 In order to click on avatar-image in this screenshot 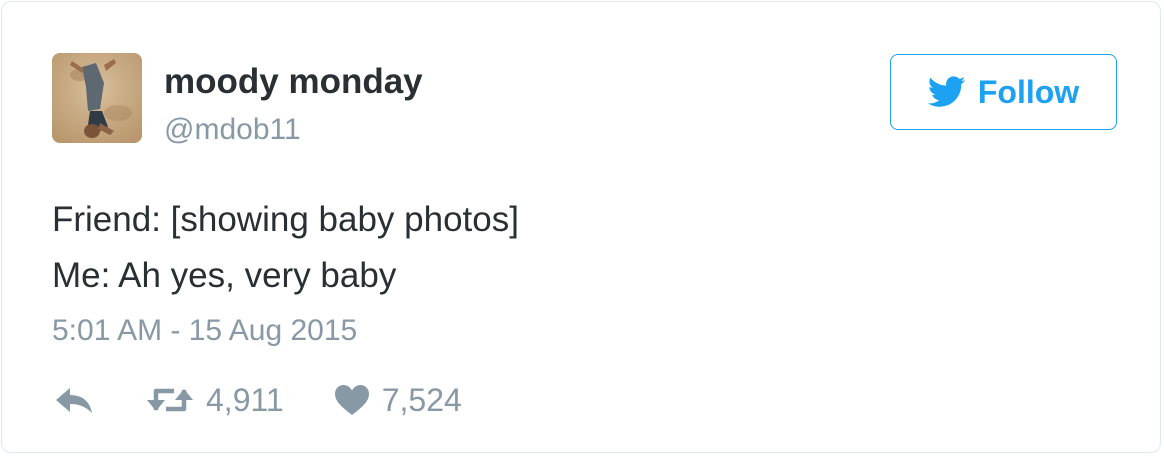, I will do `click(97, 98)`.